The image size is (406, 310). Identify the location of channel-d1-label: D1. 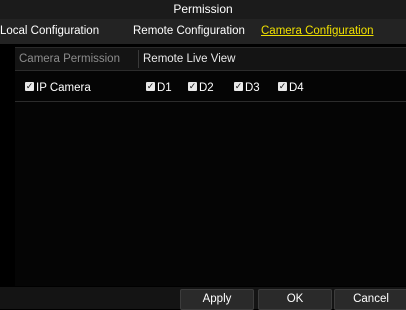
(164, 88).